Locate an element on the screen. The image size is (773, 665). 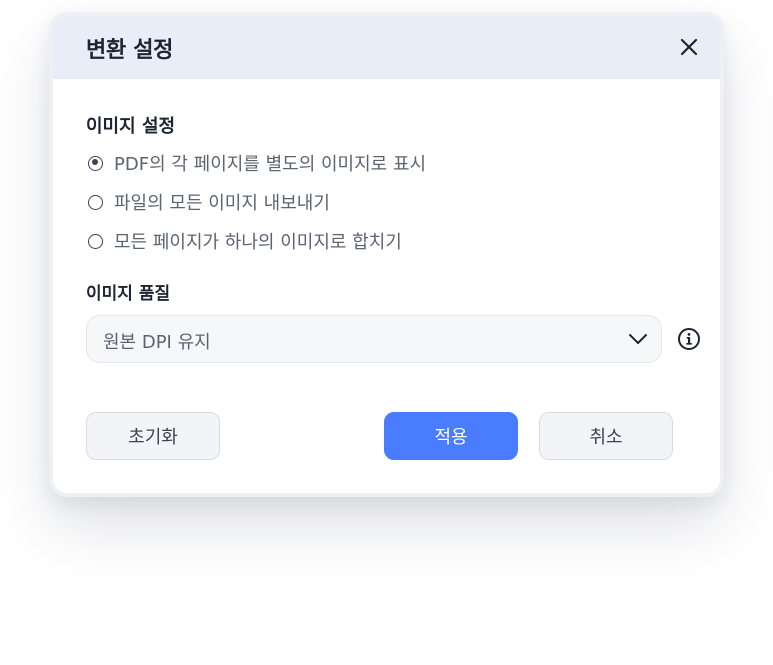
radio-option-label: 모든 페이지가 하나의 이미지로 합치기 is located at coordinates (258, 242).